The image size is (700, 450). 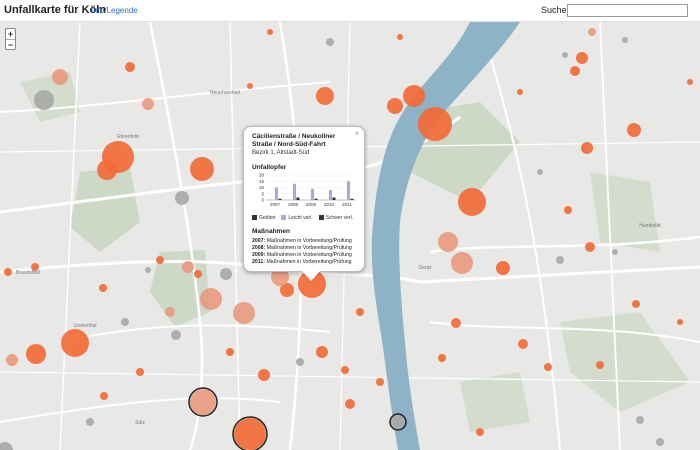 I want to click on search-input, so click(x=627, y=10).